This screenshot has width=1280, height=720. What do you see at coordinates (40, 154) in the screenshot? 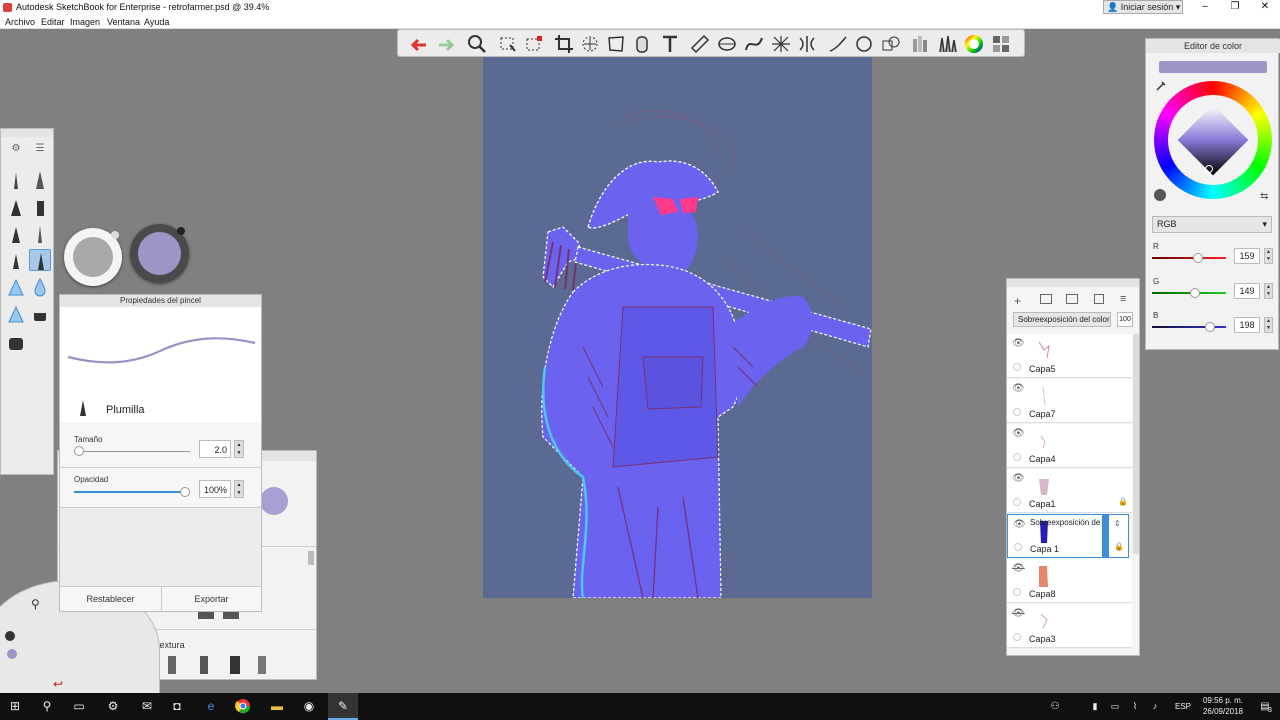
I see `list-icon: ☰` at bounding box center [40, 154].